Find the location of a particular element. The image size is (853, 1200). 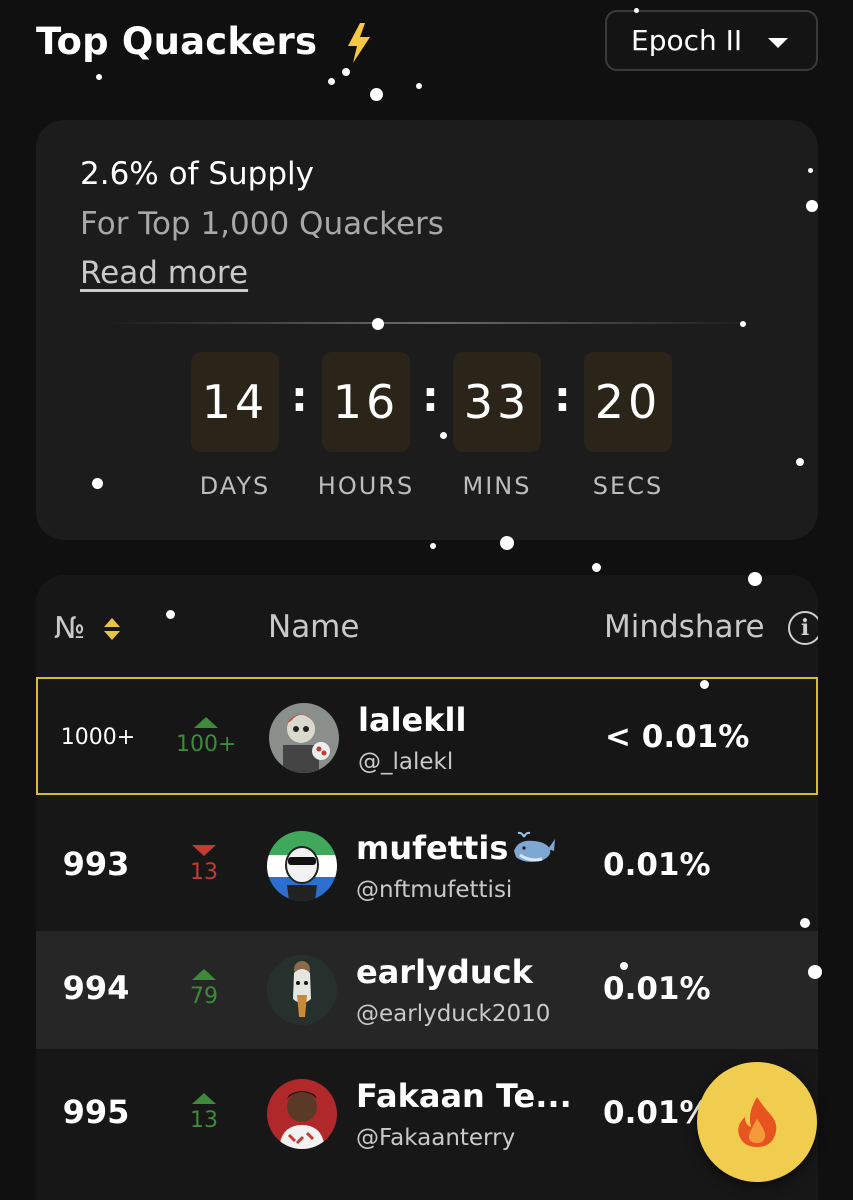

rank-change: 100+ is located at coordinates (206, 737).